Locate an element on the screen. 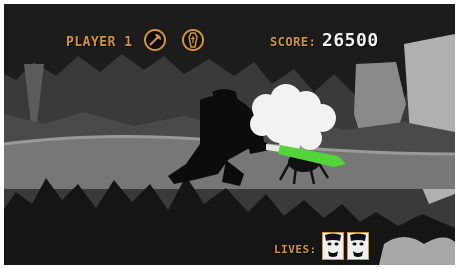 The width and height of the screenshot is (459, 269). score-label: SCORE: is located at coordinates (293, 42).